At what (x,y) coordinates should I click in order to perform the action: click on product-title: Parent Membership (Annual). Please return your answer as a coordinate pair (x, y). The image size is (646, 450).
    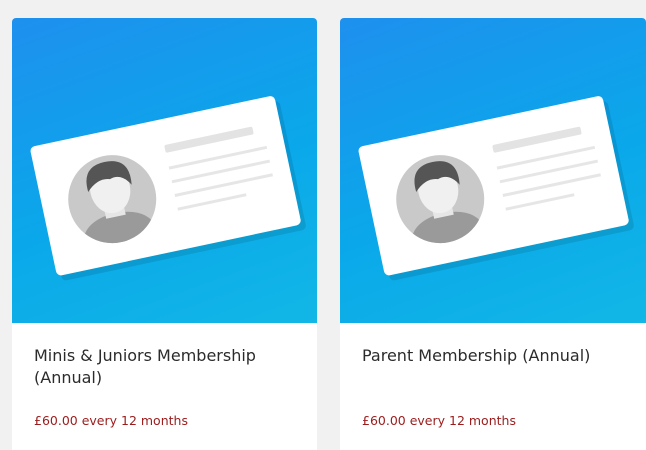
    Looking at the image, I should click on (497, 356).